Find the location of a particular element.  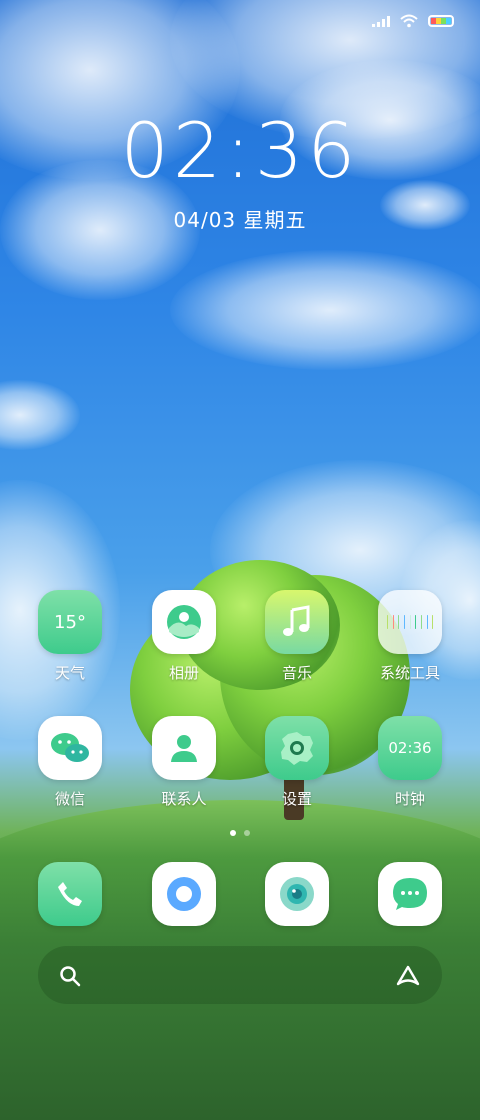

app-contacts: 联系人 is located at coordinates (184, 762).